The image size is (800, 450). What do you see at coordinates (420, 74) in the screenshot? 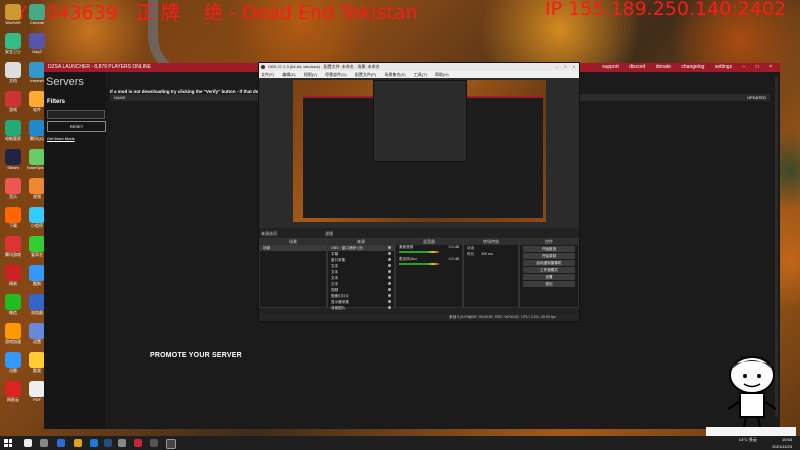
I see `menu-tools: 工具(T)` at bounding box center [420, 74].